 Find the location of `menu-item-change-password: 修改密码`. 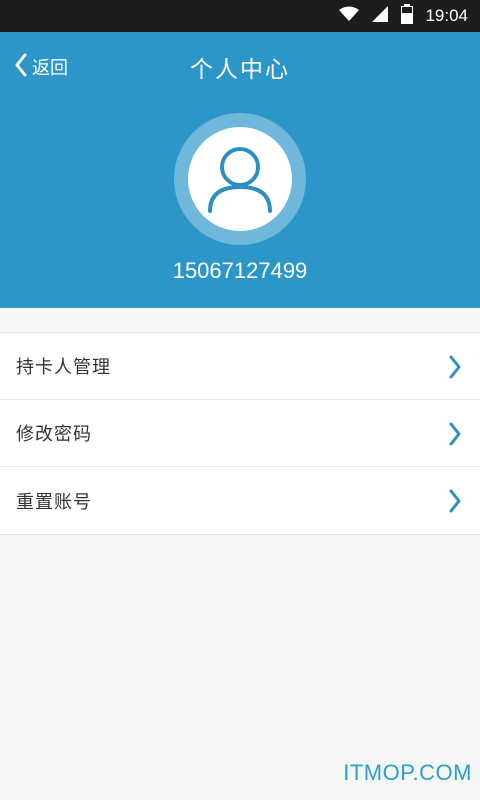

menu-item-change-password: 修改密码 is located at coordinates (240, 433).